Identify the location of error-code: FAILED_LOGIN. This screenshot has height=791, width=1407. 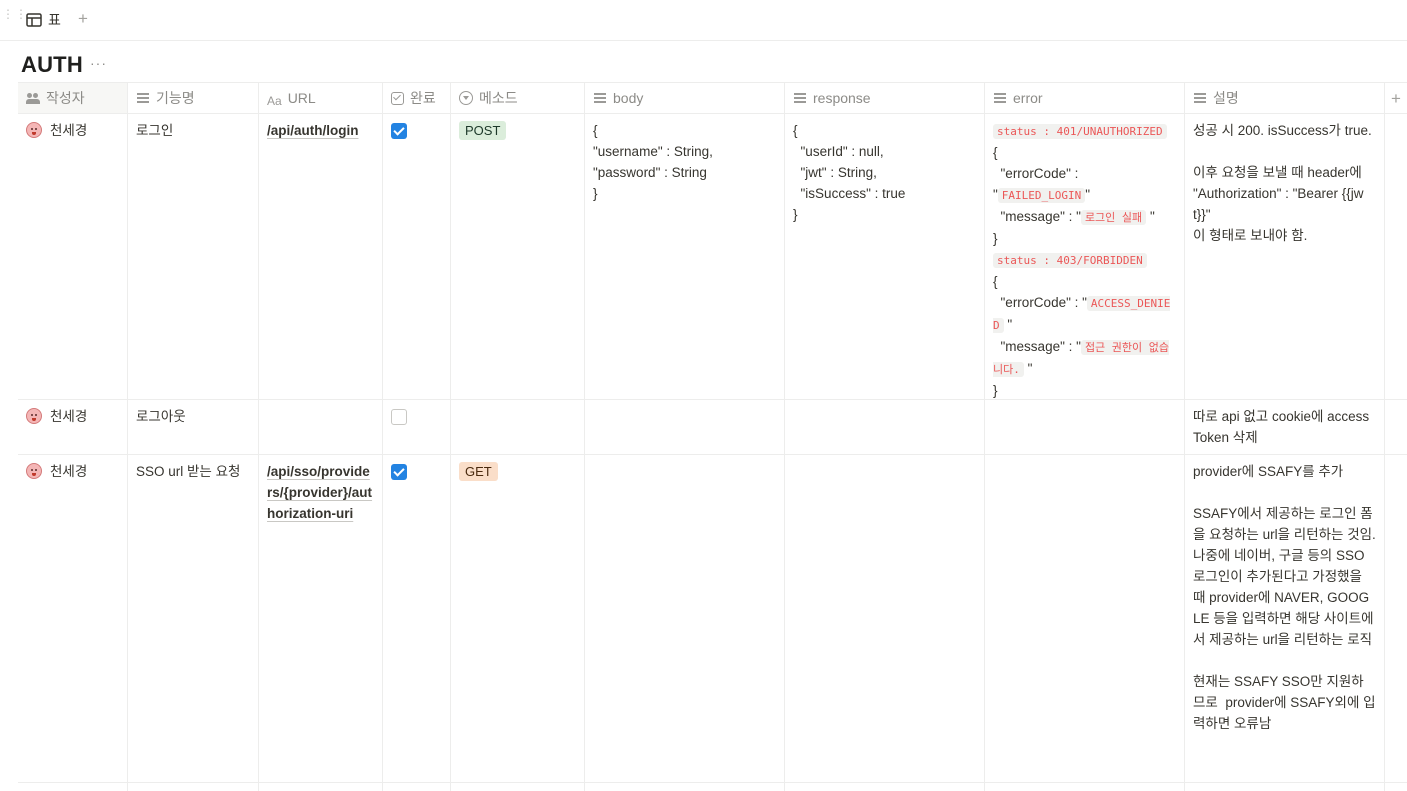
(1041, 195).